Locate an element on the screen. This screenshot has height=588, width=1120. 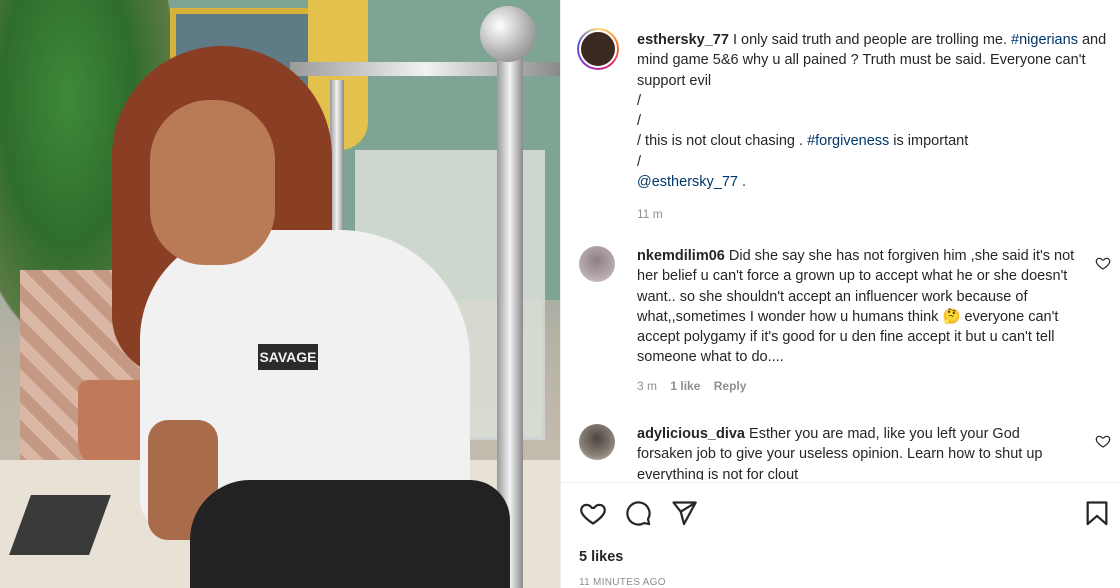
comment-bubble-icon is located at coordinates (638, 513).